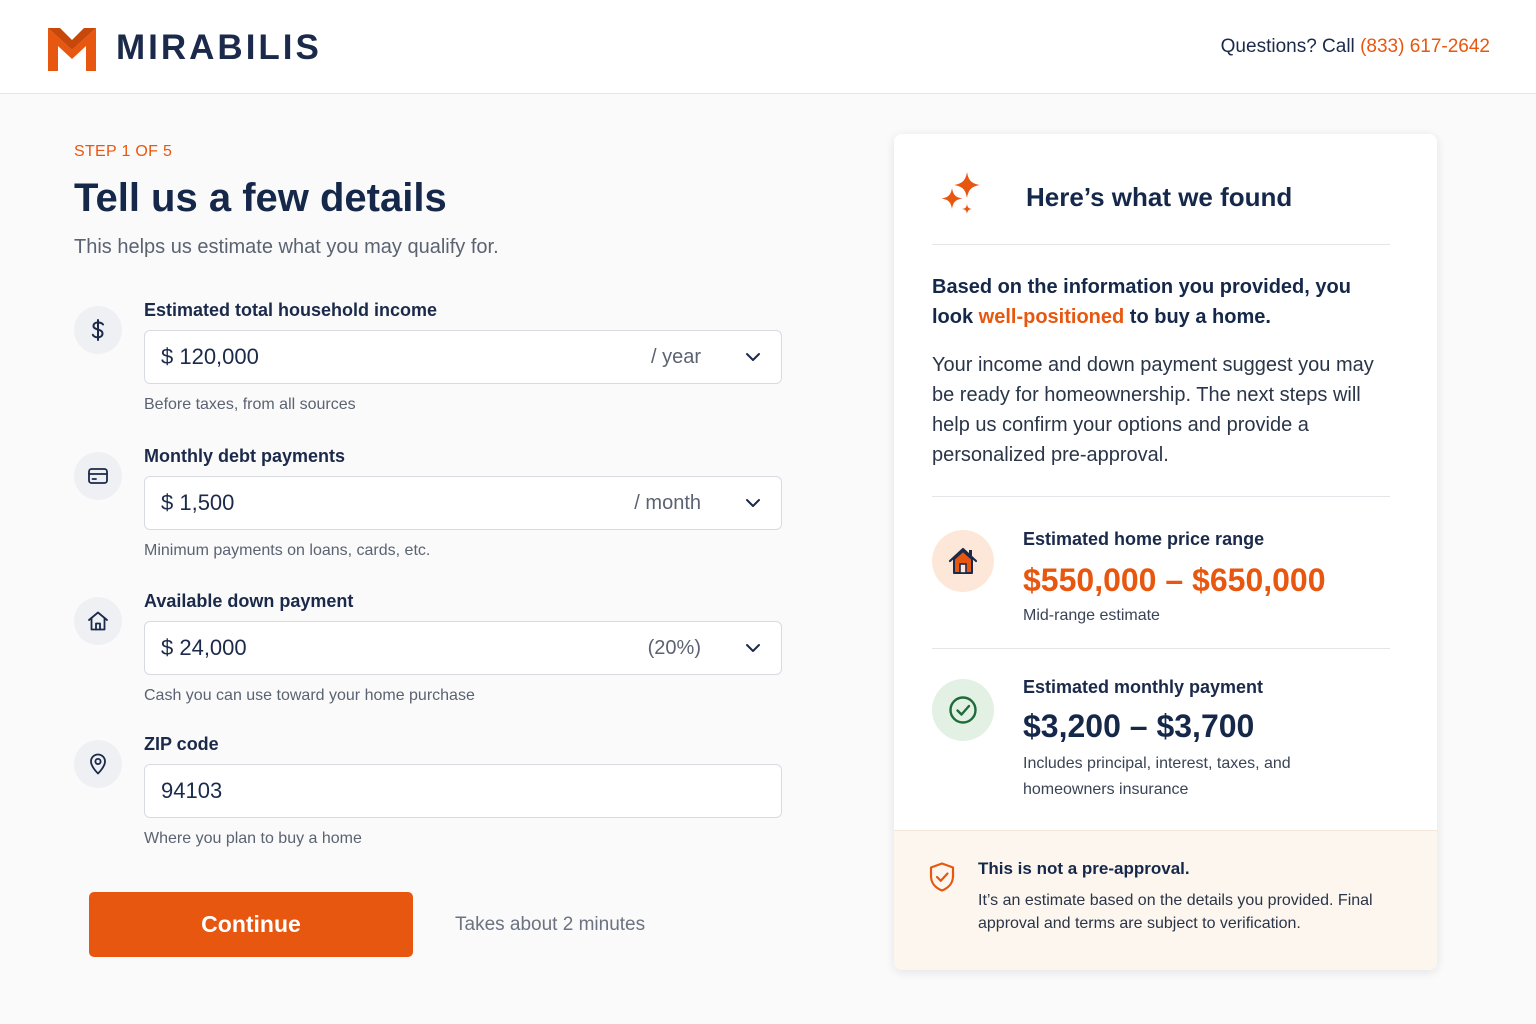  I want to click on page-title: Tell us a few details, so click(260, 198).